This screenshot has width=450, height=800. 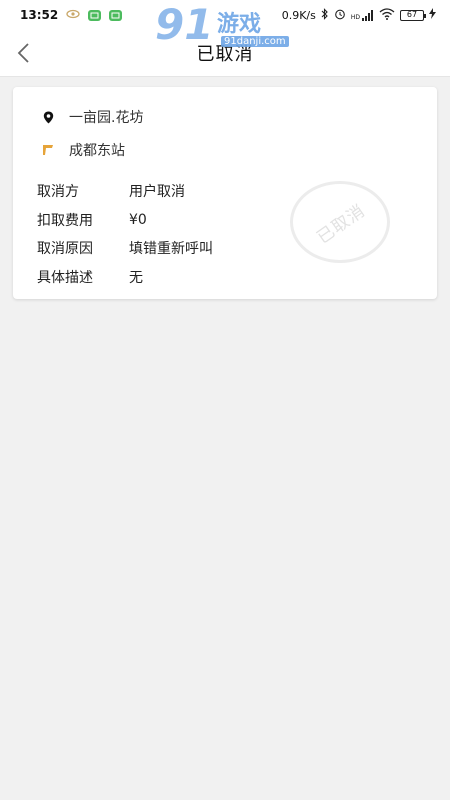 What do you see at coordinates (136, 277) in the screenshot?
I see `detail-value: 无` at bounding box center [136, 277].